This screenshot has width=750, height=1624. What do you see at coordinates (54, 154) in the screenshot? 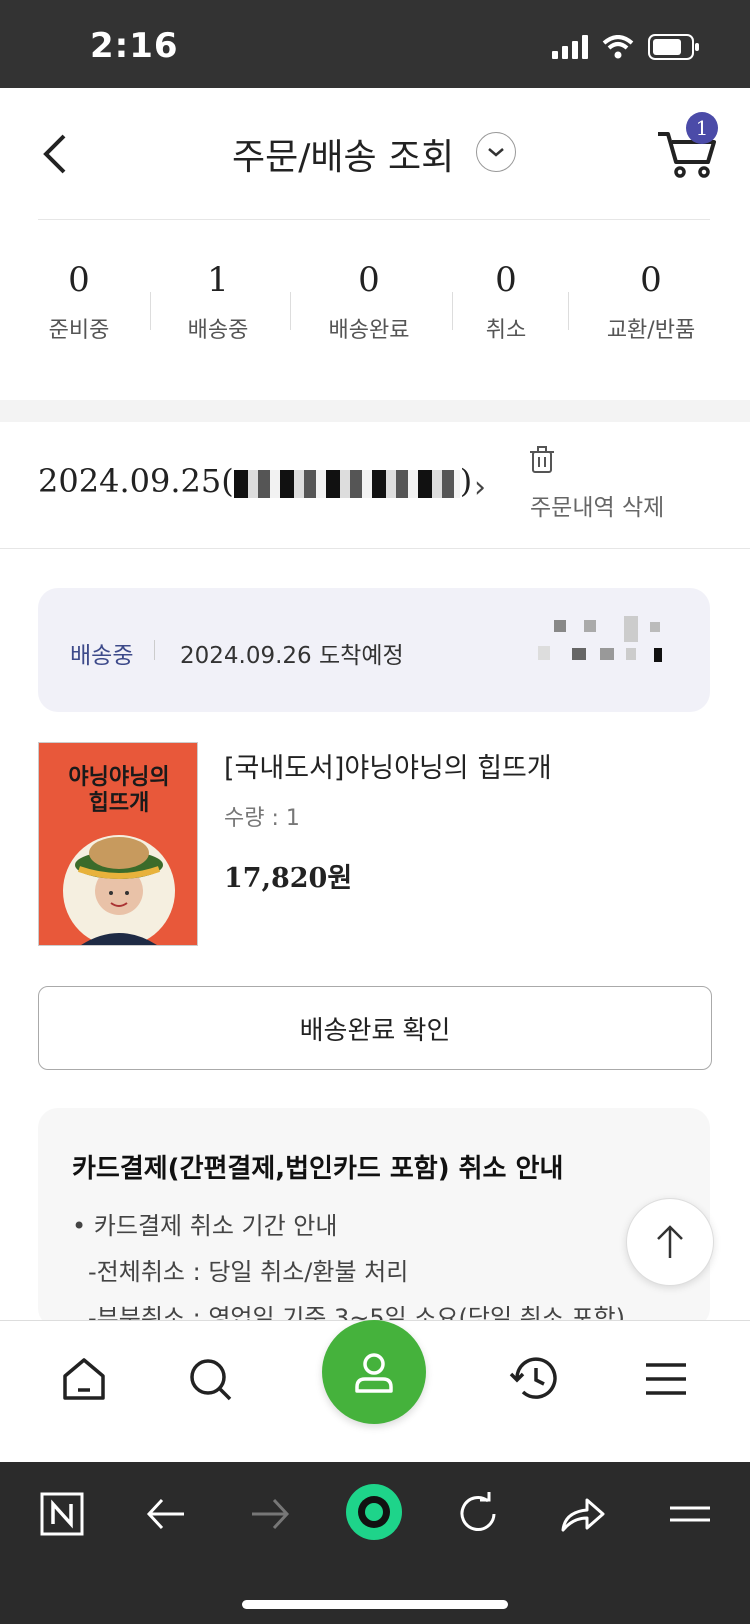
I see `chevron-left-icon` at bounding box center [54, 154].